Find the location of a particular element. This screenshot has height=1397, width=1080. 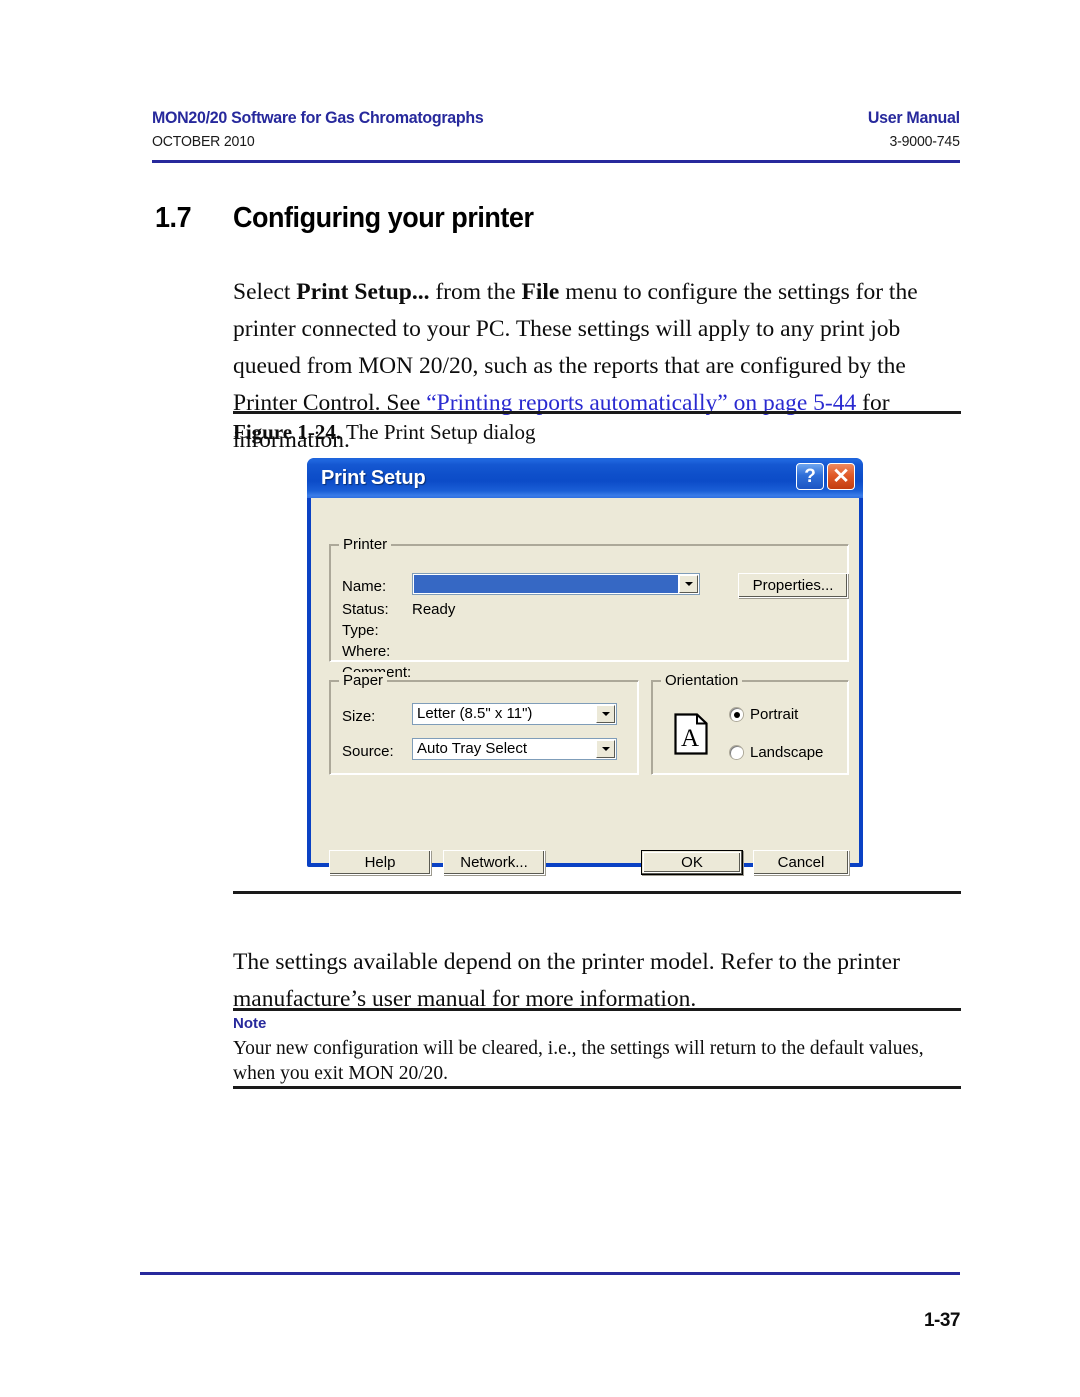

header-document-type: User Manual is located at coordinates (914, 117).